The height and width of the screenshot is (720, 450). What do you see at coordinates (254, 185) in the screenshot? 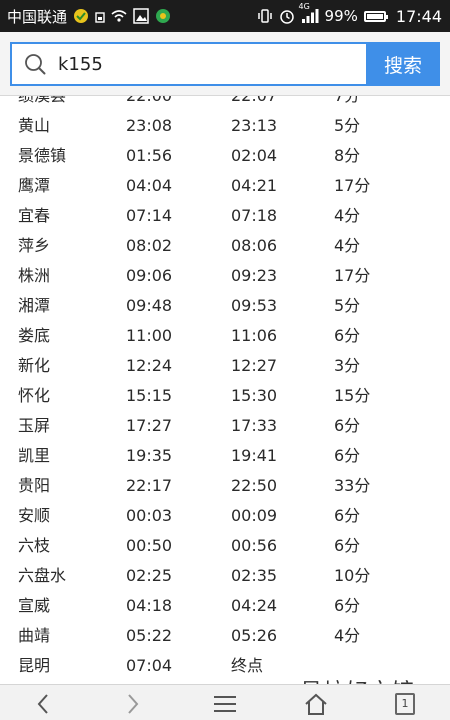
I see `departure-time: 04:21` at bounding box center [254, 185].